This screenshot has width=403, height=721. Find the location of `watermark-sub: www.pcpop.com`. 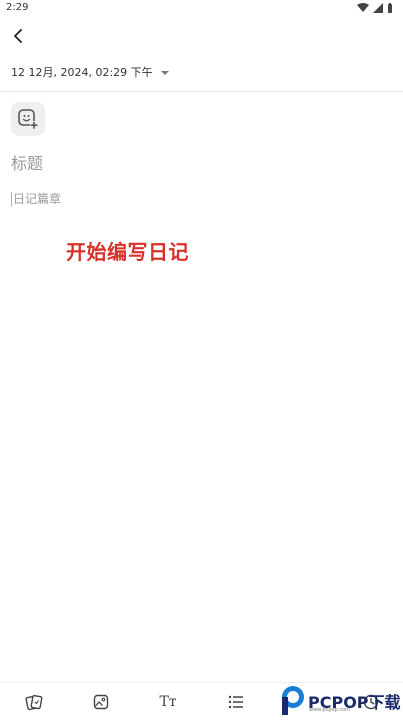

watermark-sub: www.pcpop.com is located at coordinates (329, 710).